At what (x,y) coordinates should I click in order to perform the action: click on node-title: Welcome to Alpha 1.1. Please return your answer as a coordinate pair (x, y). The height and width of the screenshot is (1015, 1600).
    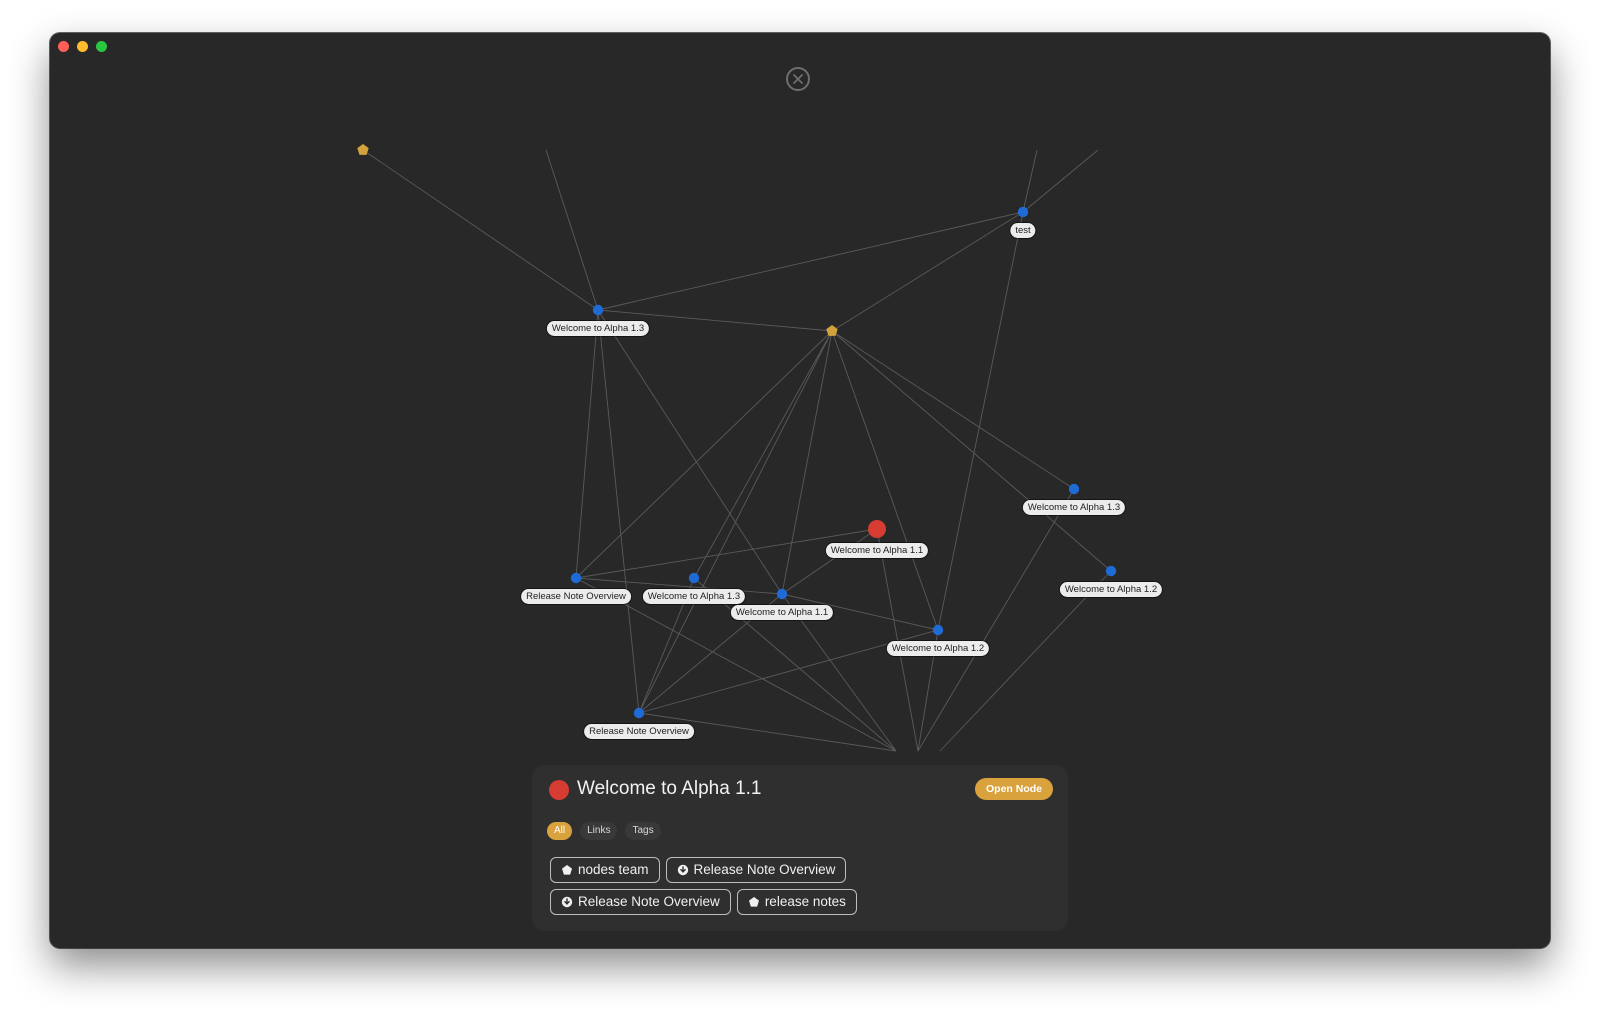
    Looking at the image, I should click on (669, 788).